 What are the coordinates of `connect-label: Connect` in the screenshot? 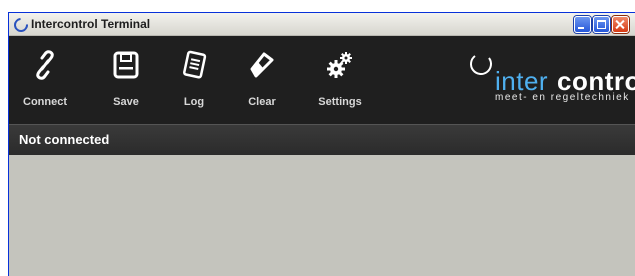 It's located at (45, 102).